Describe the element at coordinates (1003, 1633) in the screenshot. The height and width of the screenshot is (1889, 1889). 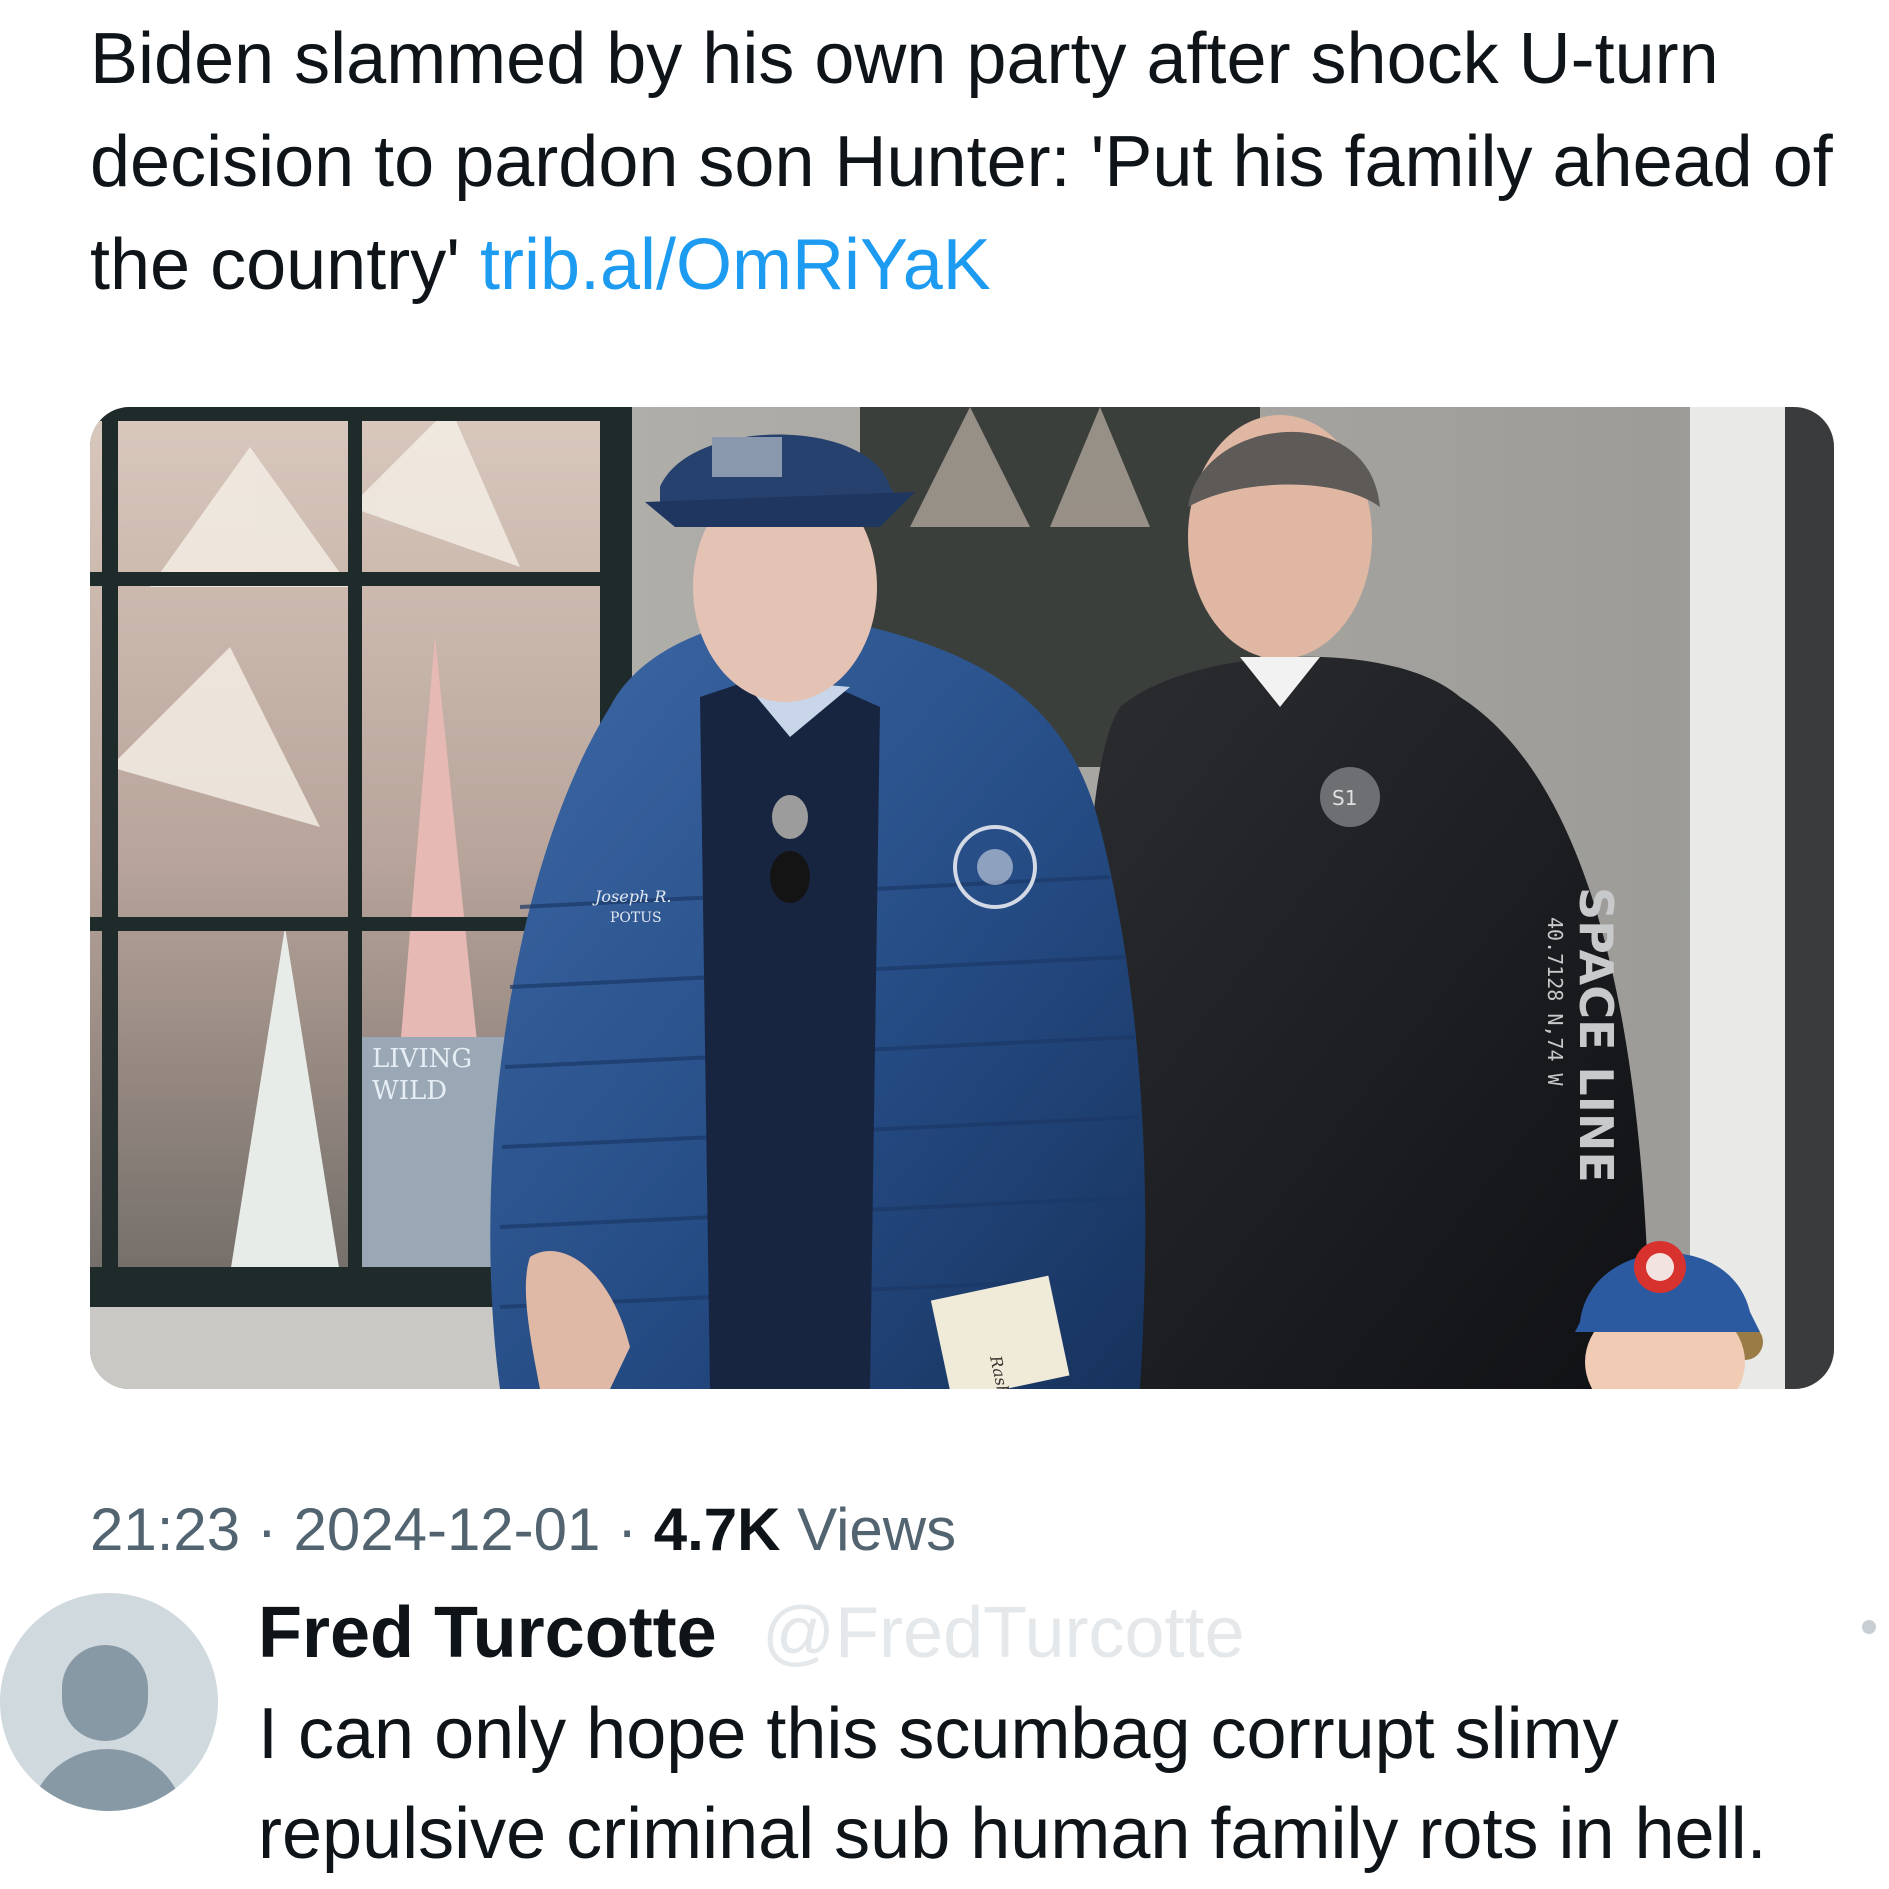
I see `reply-author-handle: @FredTurcotte` at that location.